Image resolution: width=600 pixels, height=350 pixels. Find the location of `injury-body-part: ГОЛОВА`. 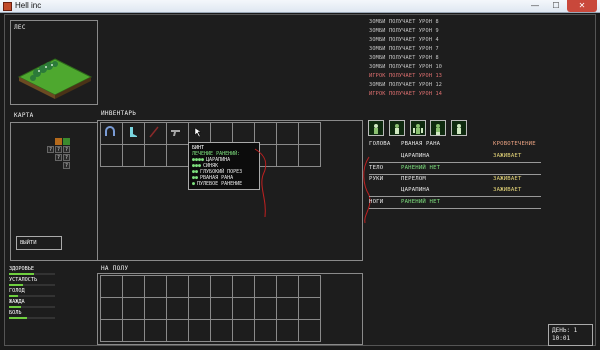

injury-body-part: ГОЛОВА is located at coordinates (380, 144).